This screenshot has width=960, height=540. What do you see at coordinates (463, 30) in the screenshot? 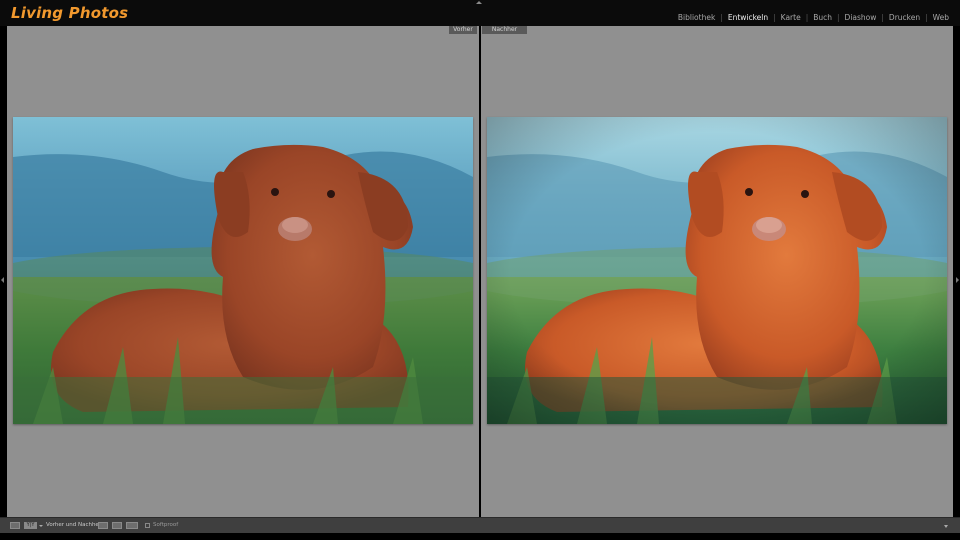
I see `before-label: Vorher` at bounding box center [463, 30].